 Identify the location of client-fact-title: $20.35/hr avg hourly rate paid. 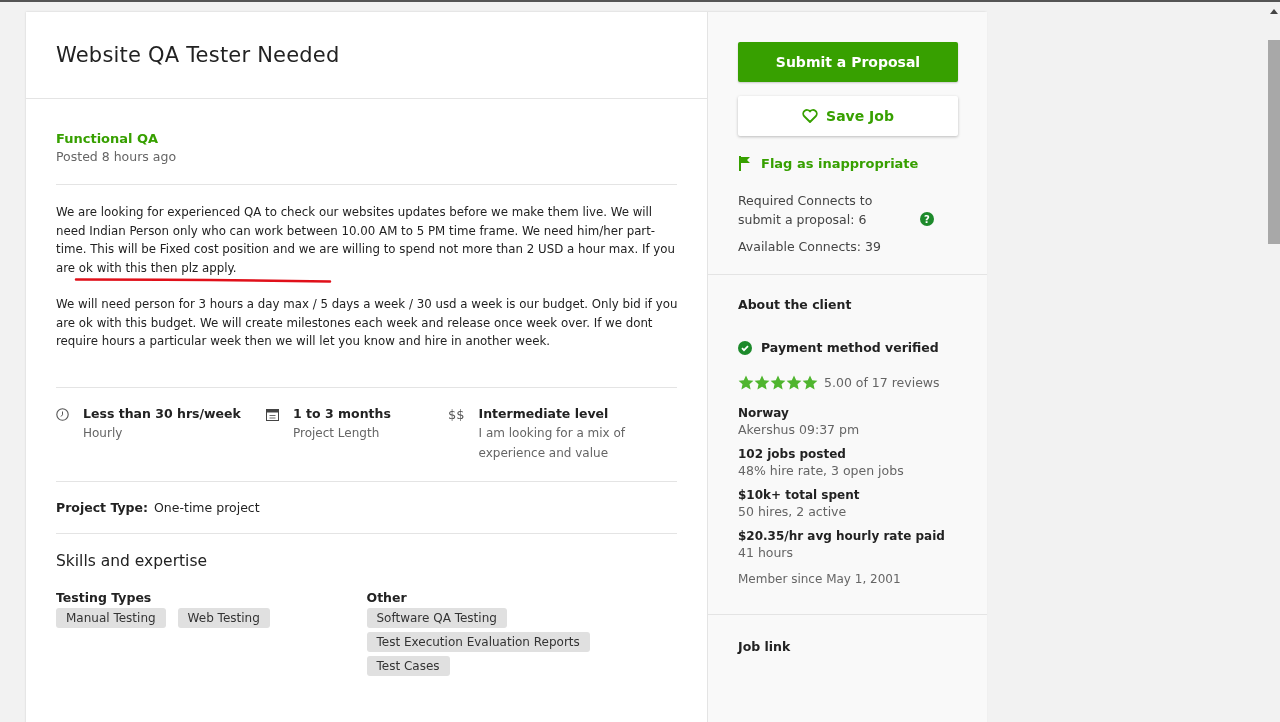
(842, 536).